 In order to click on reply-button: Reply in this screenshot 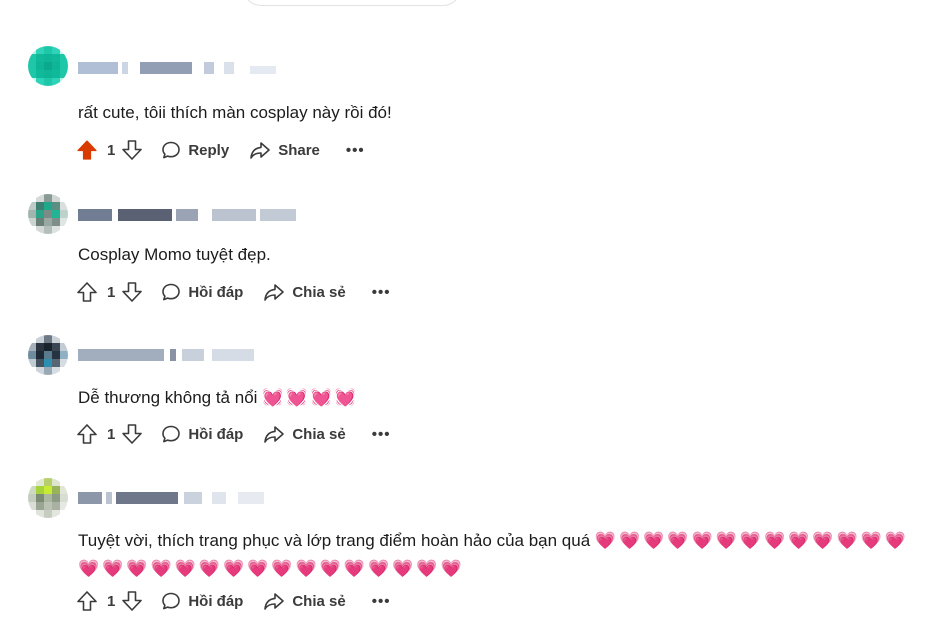, I will do `click(195, 150)`.